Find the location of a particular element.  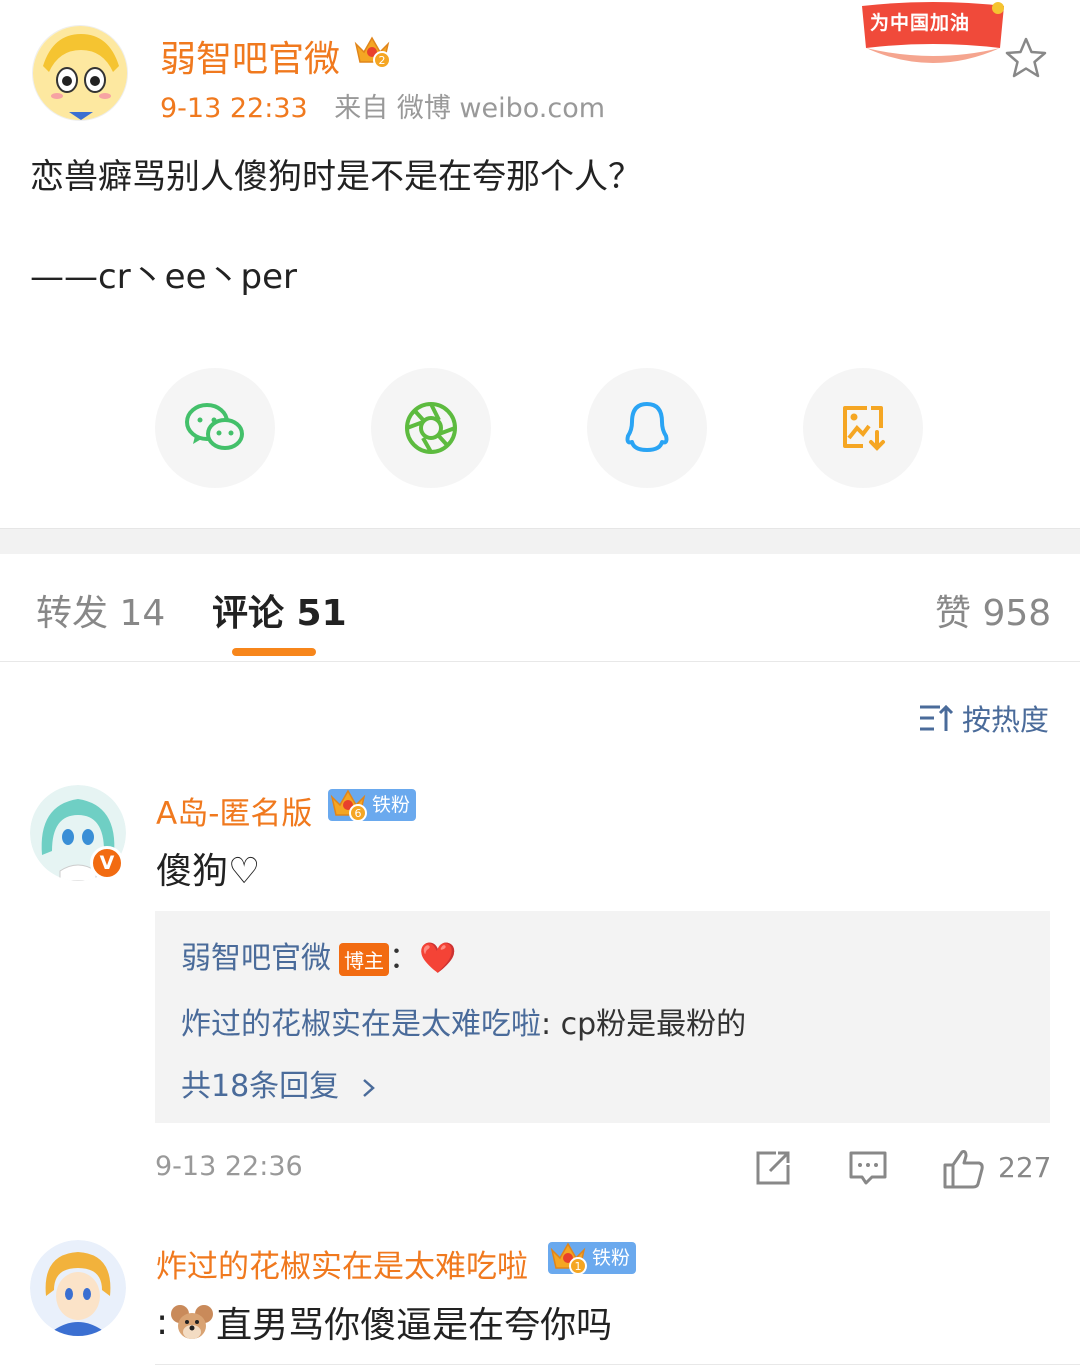

share-qq-button is located at coordinates (647, 428).